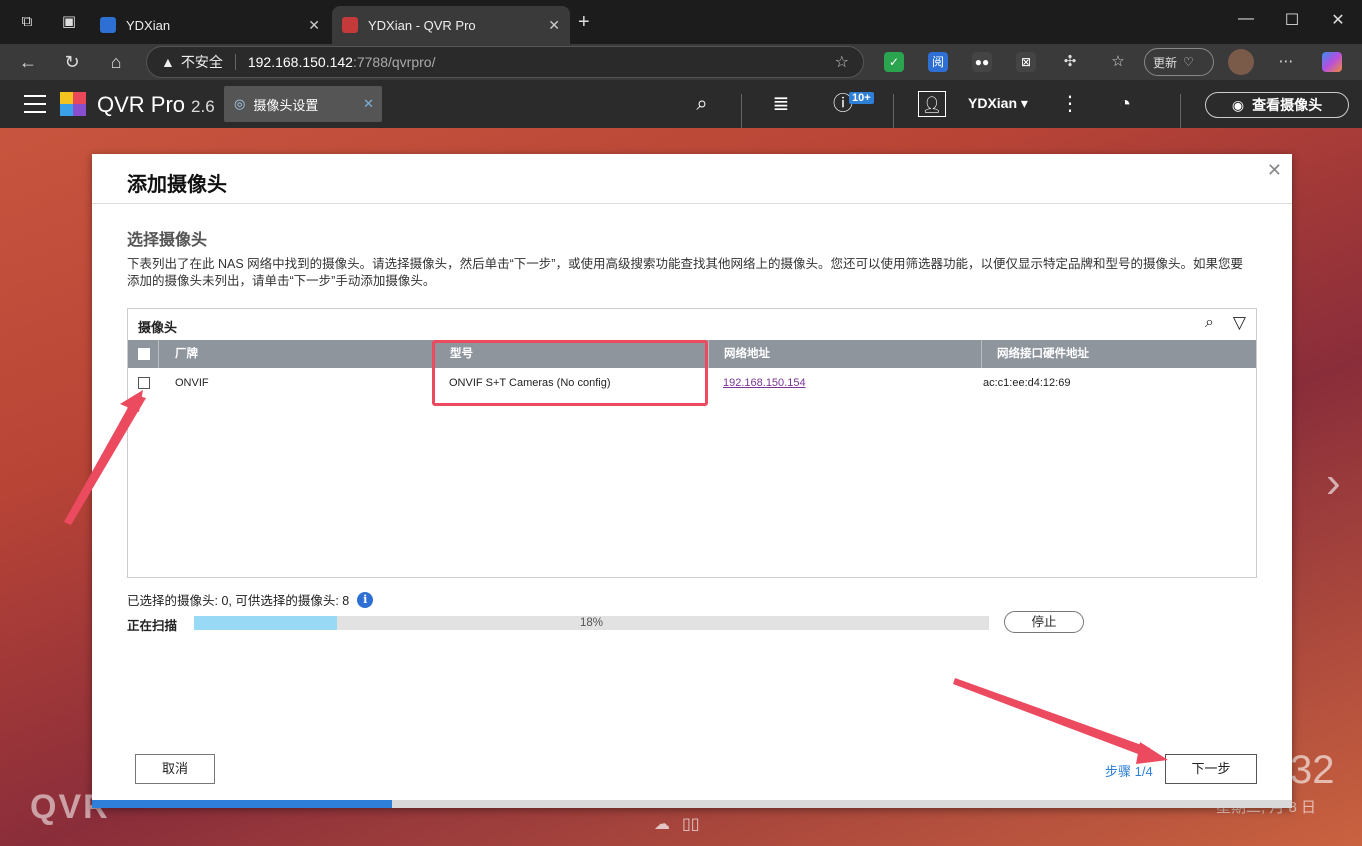 The height and width of the screenshot is (846, 1362). What do you see at coordinates (1125, 104) in the screenshot?
I see `dashboard-gauge-icon: ◔` at bounding box center [1125, 104].